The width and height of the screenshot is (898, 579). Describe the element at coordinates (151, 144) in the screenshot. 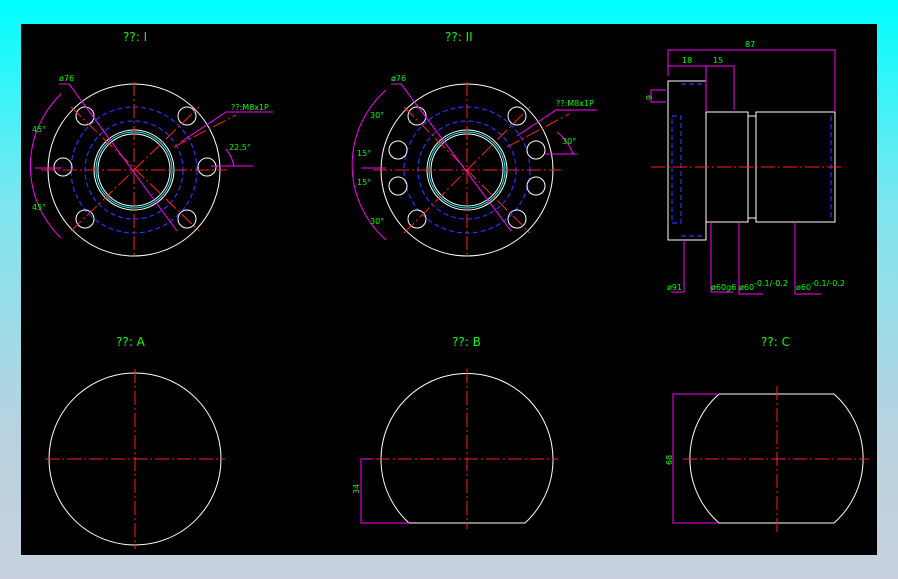

I see `view-1-flange: ??: I ø76 ??:M8x1P 45° 45° 22.5°` at that location.